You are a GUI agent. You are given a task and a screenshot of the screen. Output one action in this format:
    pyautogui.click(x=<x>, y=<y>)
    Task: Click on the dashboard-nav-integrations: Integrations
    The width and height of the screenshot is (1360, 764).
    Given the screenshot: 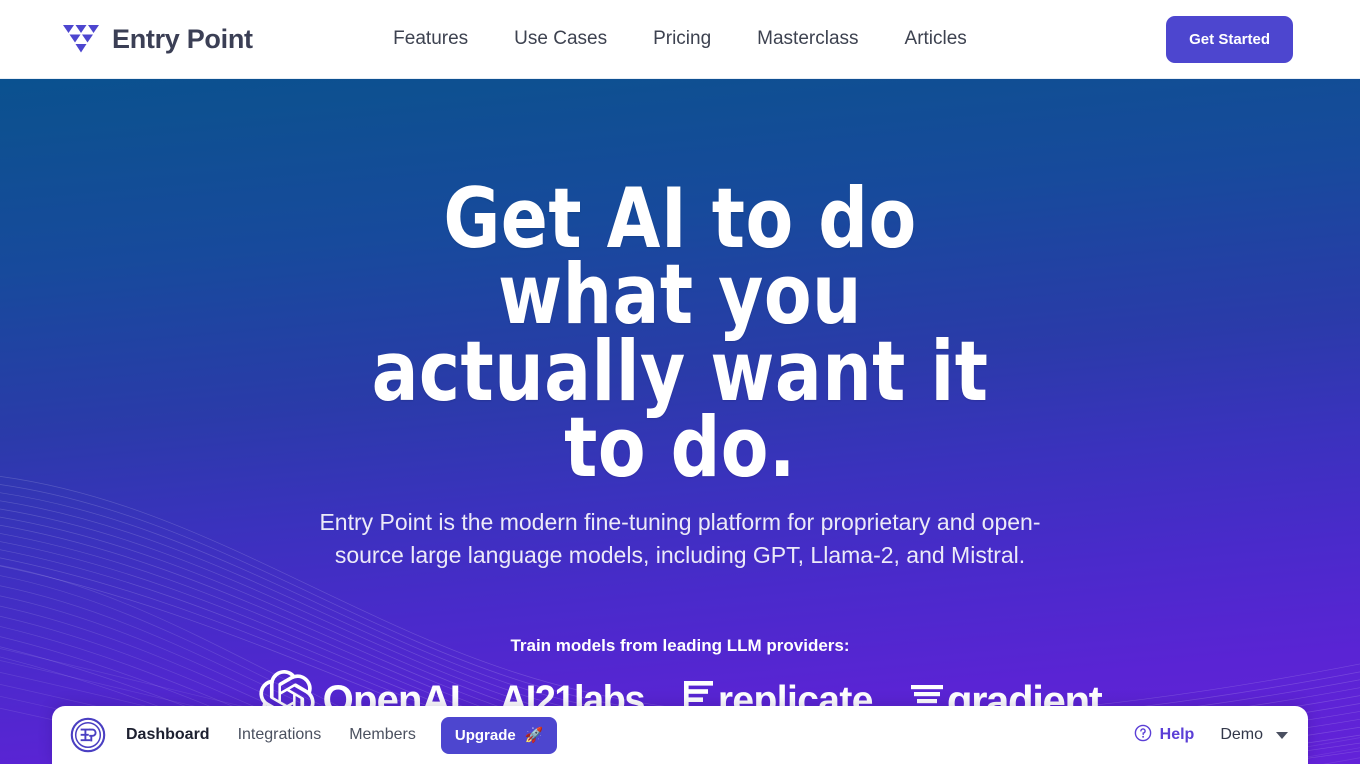 What is the action you would take?
    pyautogui.click(x=280, y=735)
    